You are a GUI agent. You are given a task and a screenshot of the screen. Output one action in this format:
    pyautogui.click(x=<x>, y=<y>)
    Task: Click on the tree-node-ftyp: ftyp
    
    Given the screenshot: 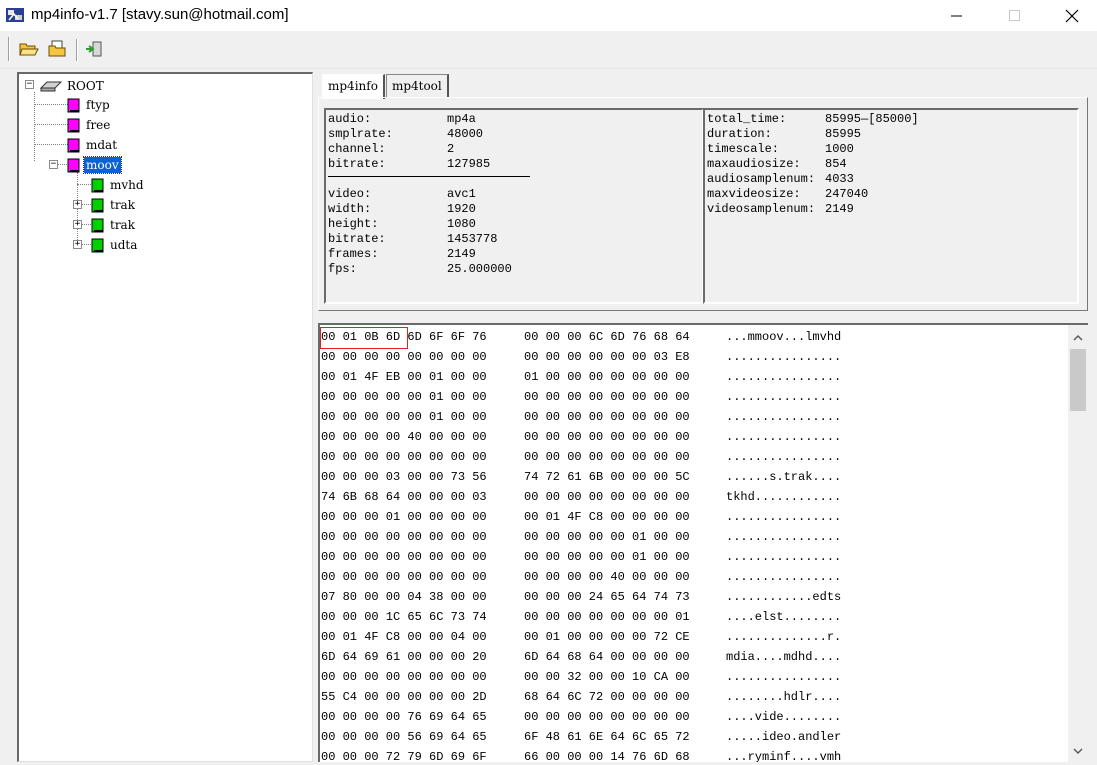 What is the action you would take?
    pyautogui.click(x=89, y=105)
    